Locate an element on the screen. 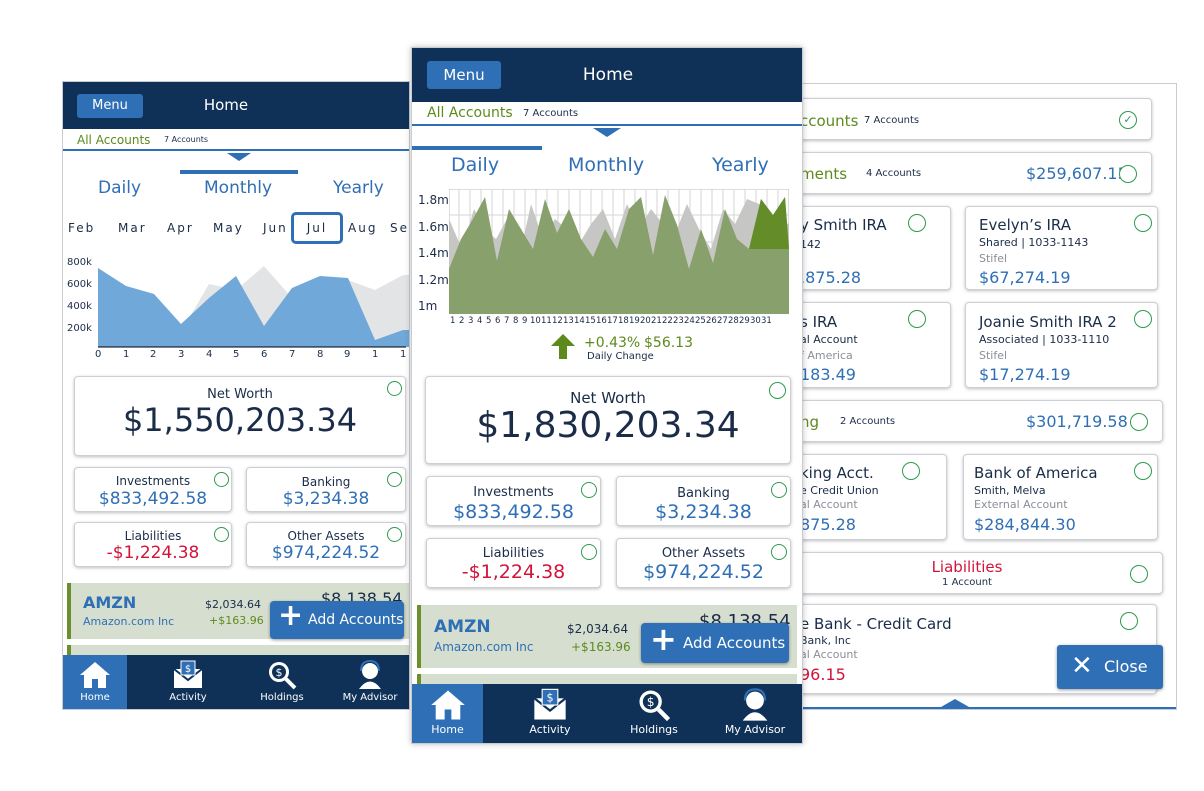 This screenshot has width=1204, height=791. x-tick: 25 is located at coordinates (700, 321).